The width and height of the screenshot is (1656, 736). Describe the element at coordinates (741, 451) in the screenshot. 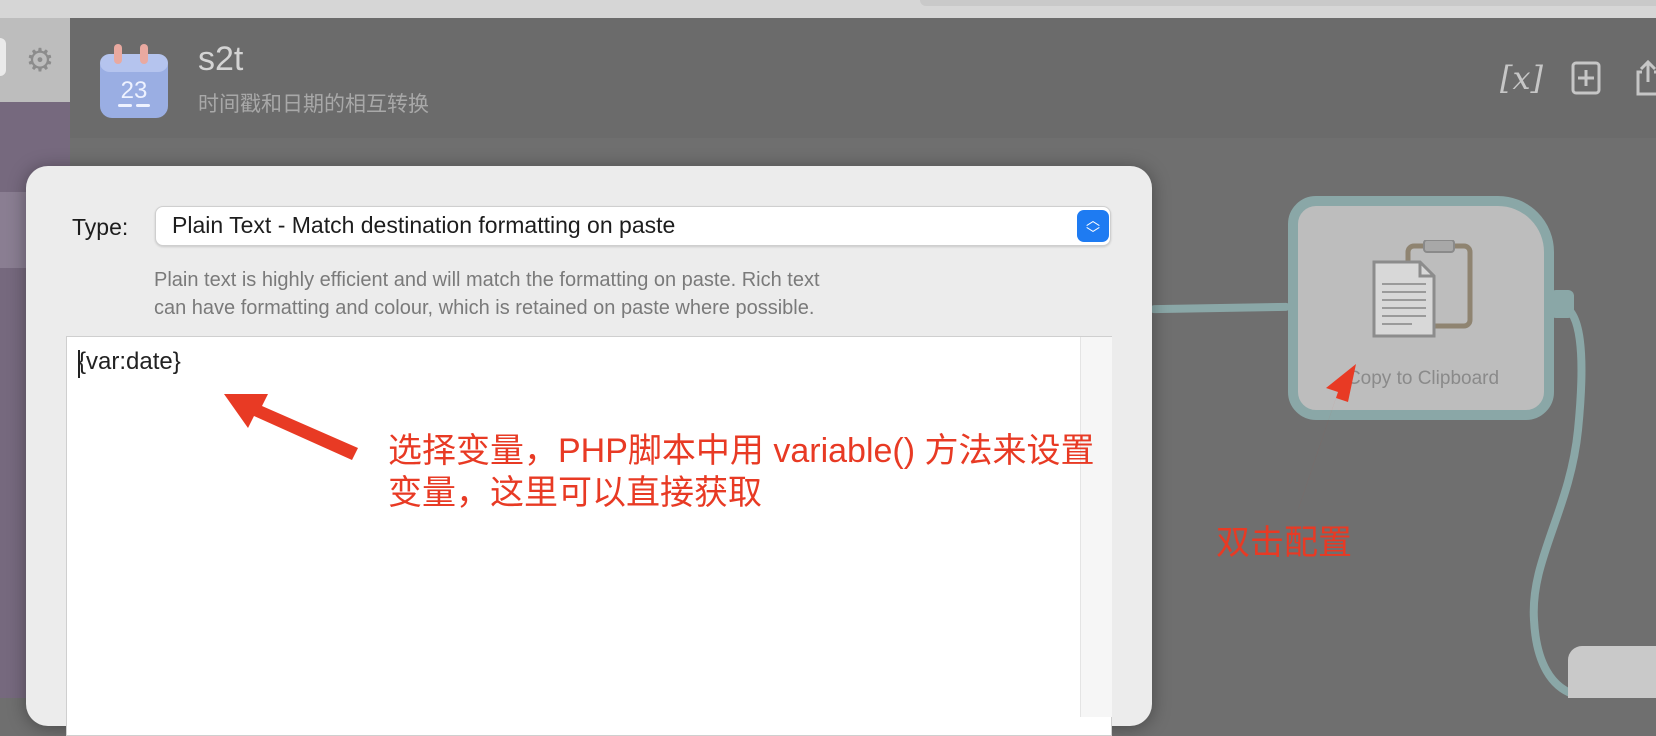

I see `annotation-line-1: 选择变量，PHP脚本中用 variable() 方法来设置` at that location.